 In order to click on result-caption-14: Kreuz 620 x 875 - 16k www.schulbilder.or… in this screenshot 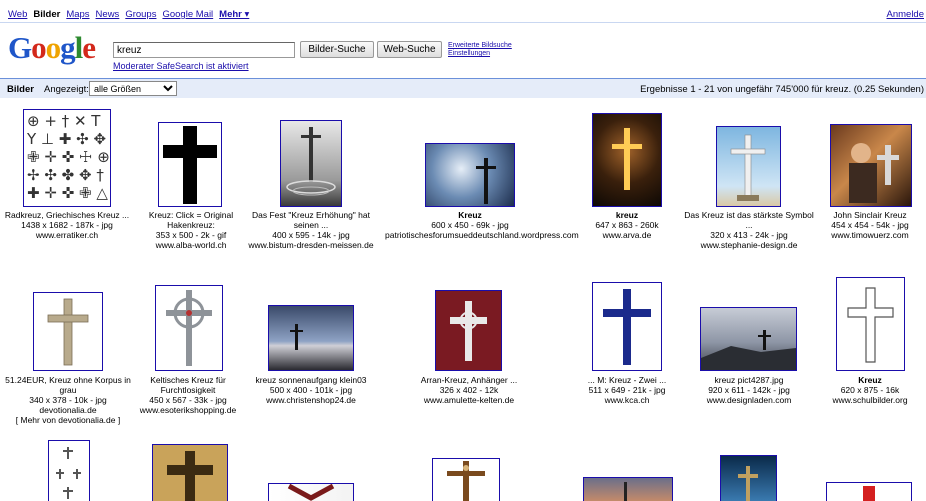, I will do `click(870, 390)`.